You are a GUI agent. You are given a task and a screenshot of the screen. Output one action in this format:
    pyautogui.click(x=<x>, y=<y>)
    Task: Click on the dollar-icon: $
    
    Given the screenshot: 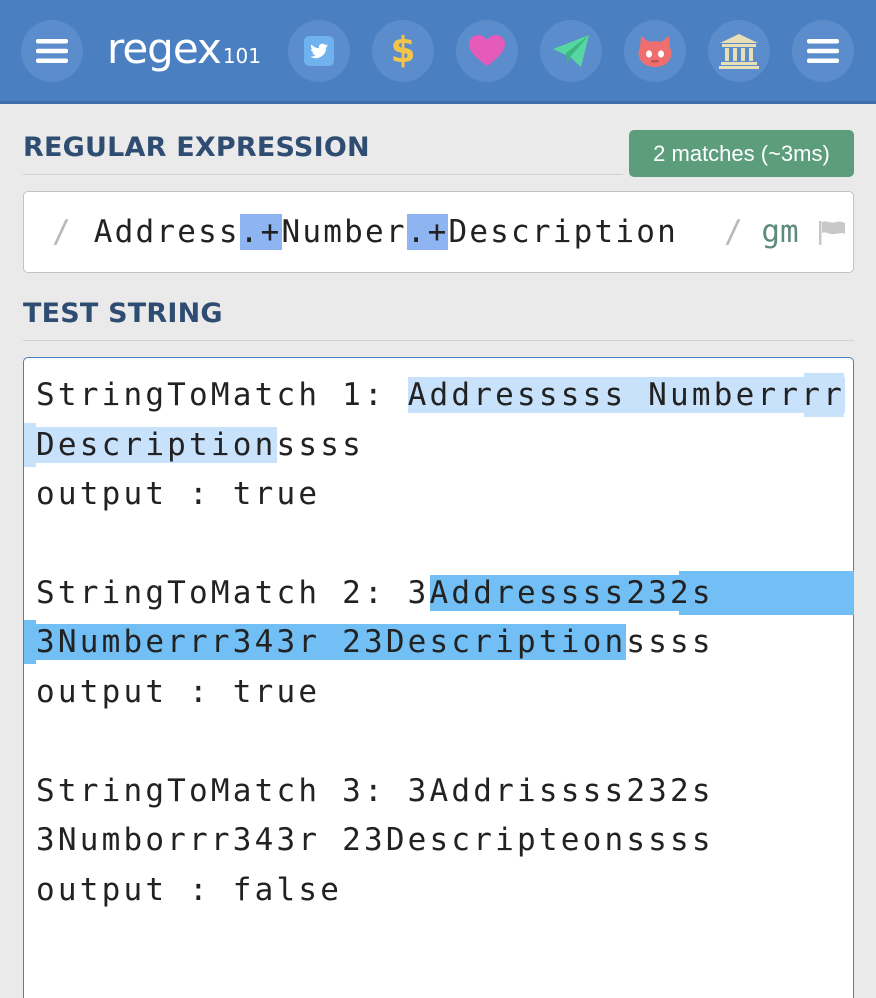 What is the action you would take?
    pyautogui.click(x=403, y=50)
    